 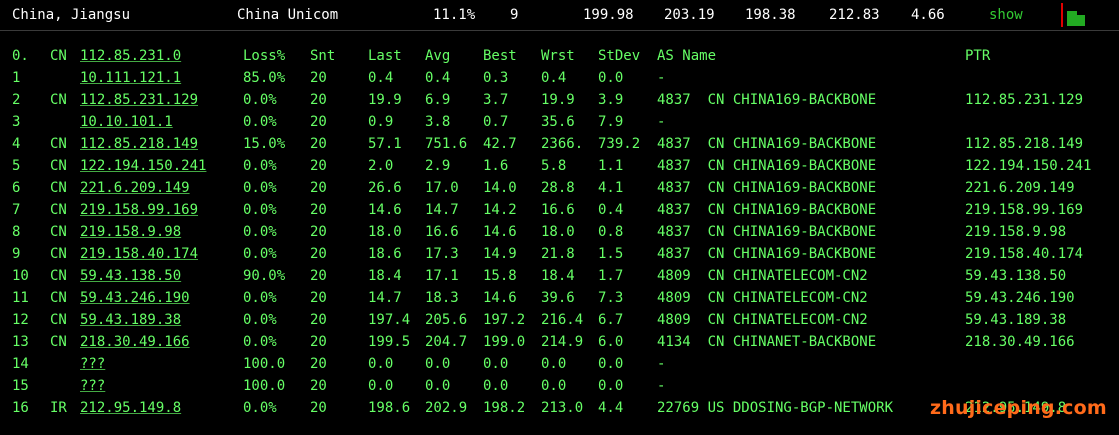 I want to click on ptr-value: 112.85.231.129, so click(x=1024, y=100).